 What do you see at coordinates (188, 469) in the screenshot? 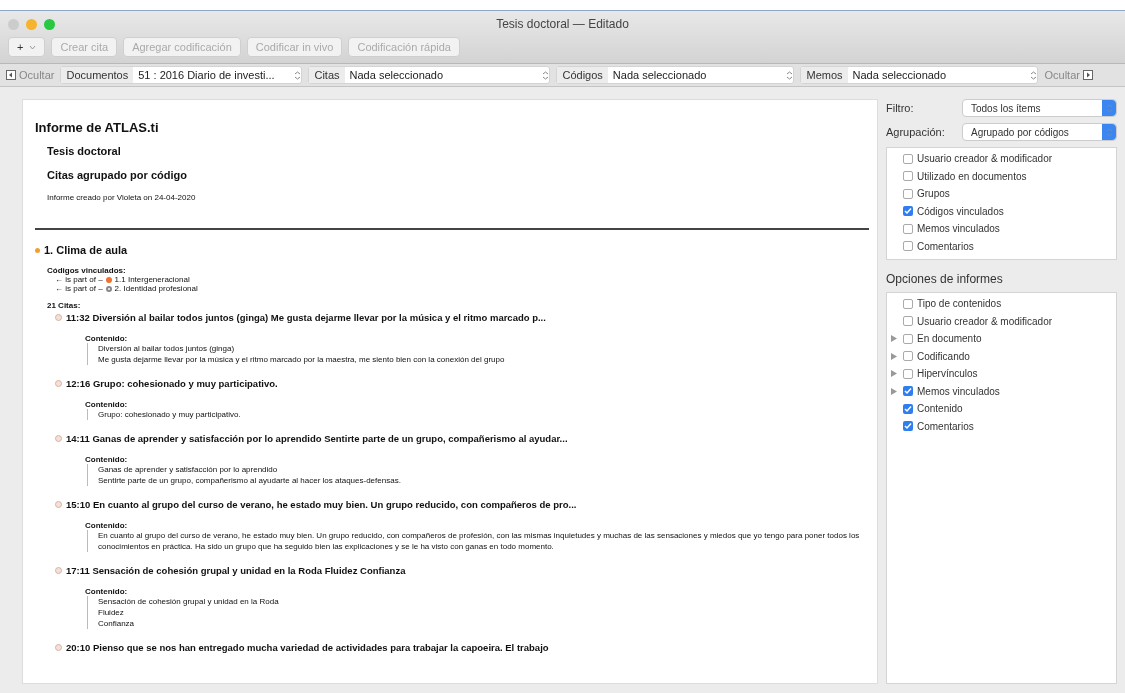
I see `content-text: Ganas de aprender y satisfacción por lo aprendido` at bounding box center [188, 469].